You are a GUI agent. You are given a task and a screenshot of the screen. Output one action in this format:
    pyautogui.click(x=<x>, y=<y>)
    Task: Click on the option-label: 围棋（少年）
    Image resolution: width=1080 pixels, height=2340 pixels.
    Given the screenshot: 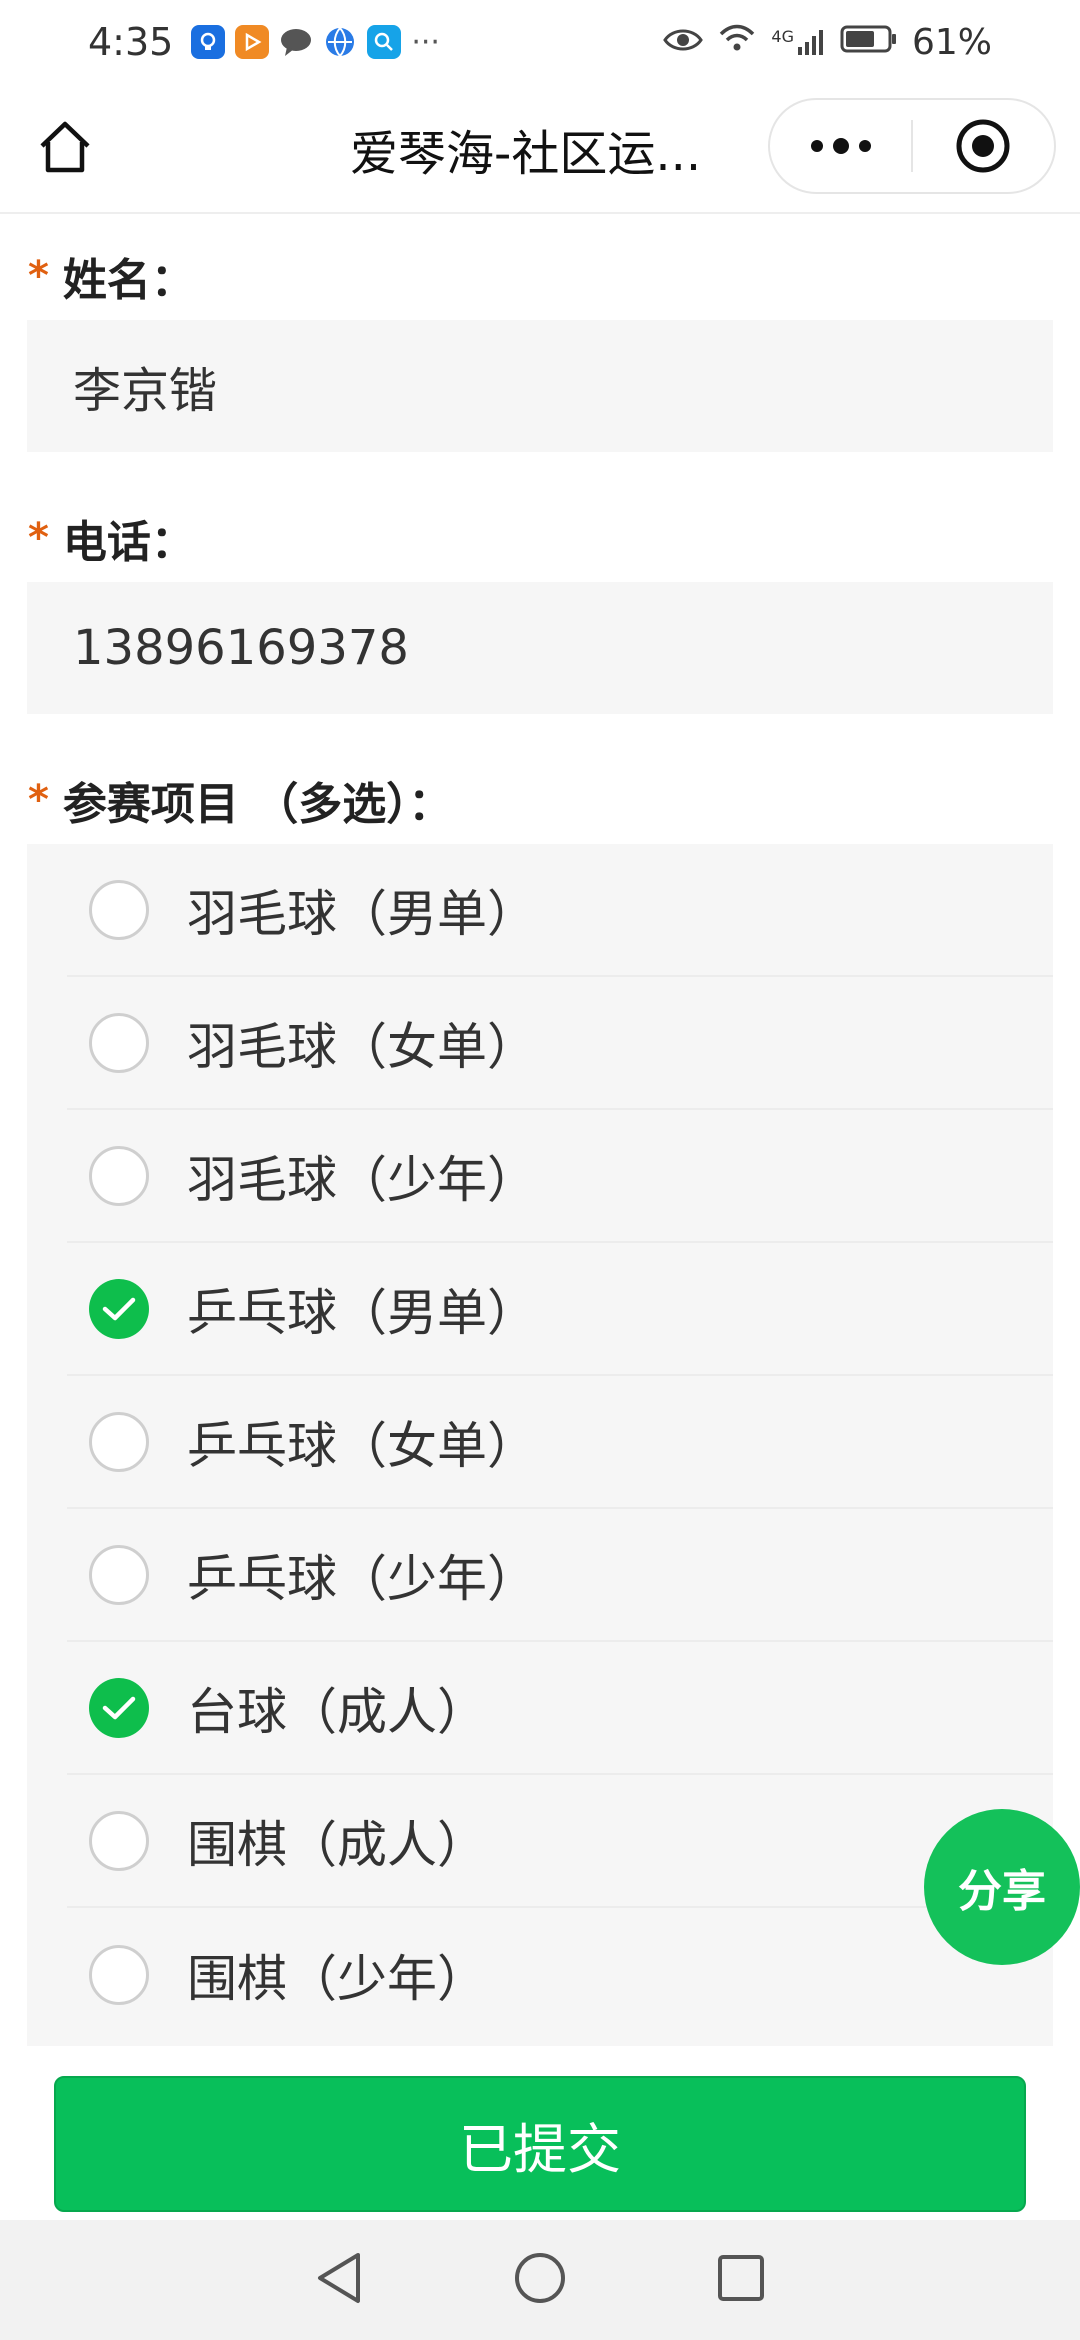 What is the action you would take?
    pyautogui.click(x=337, y=1978)
    